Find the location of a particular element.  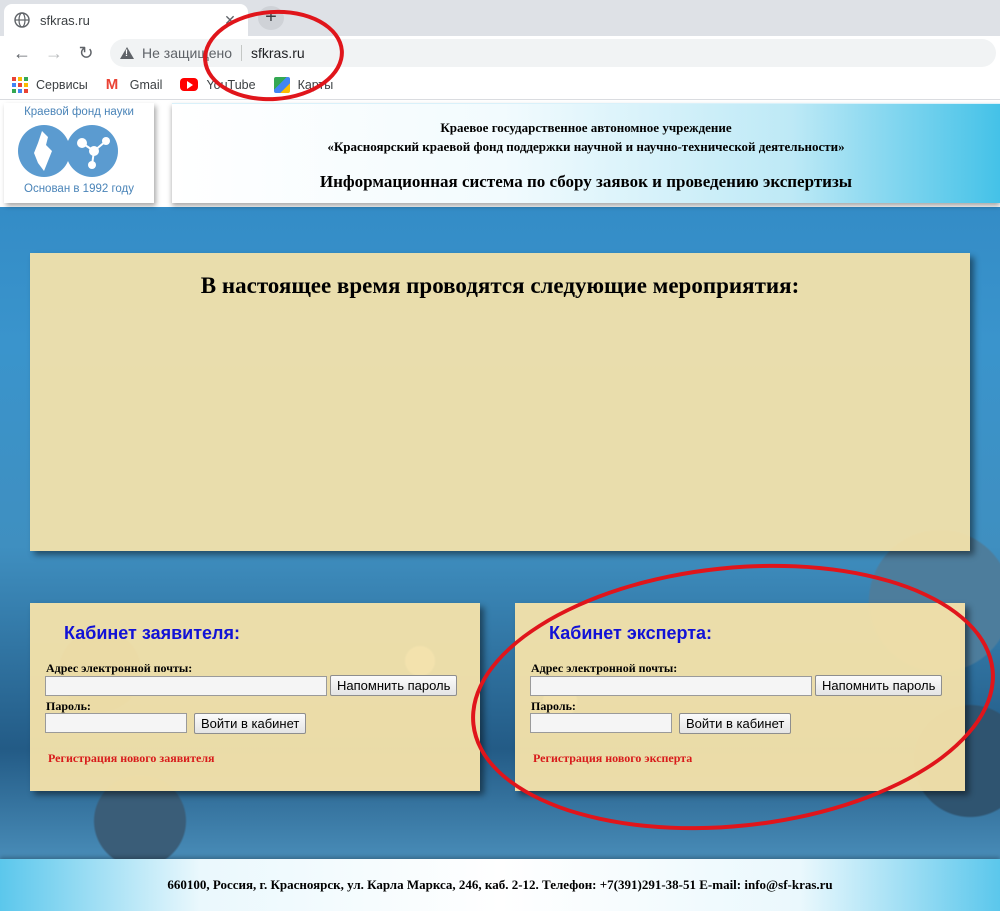

bookmark-gmail: M Gmail is located at coordinates (134, 84).